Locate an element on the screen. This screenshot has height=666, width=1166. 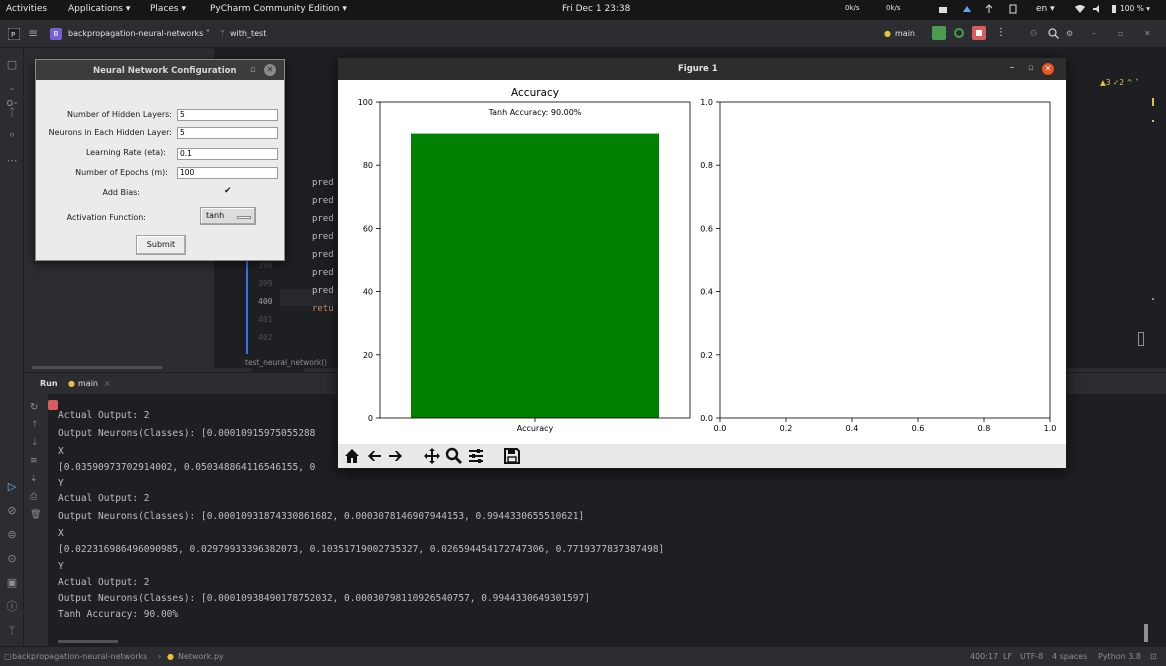
configure-icon is located at coordinates (476, 456).